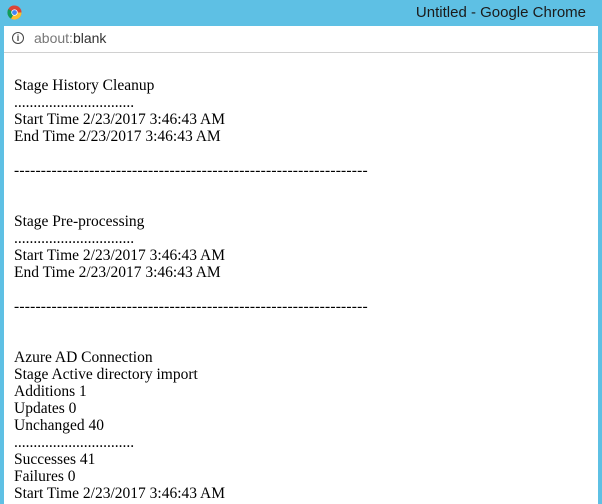 The height and width of the screenshot is (504, 602). Describe the element at coordinates (50, 391) in the screenshot. I see `log-line: Additions 1` at that location.